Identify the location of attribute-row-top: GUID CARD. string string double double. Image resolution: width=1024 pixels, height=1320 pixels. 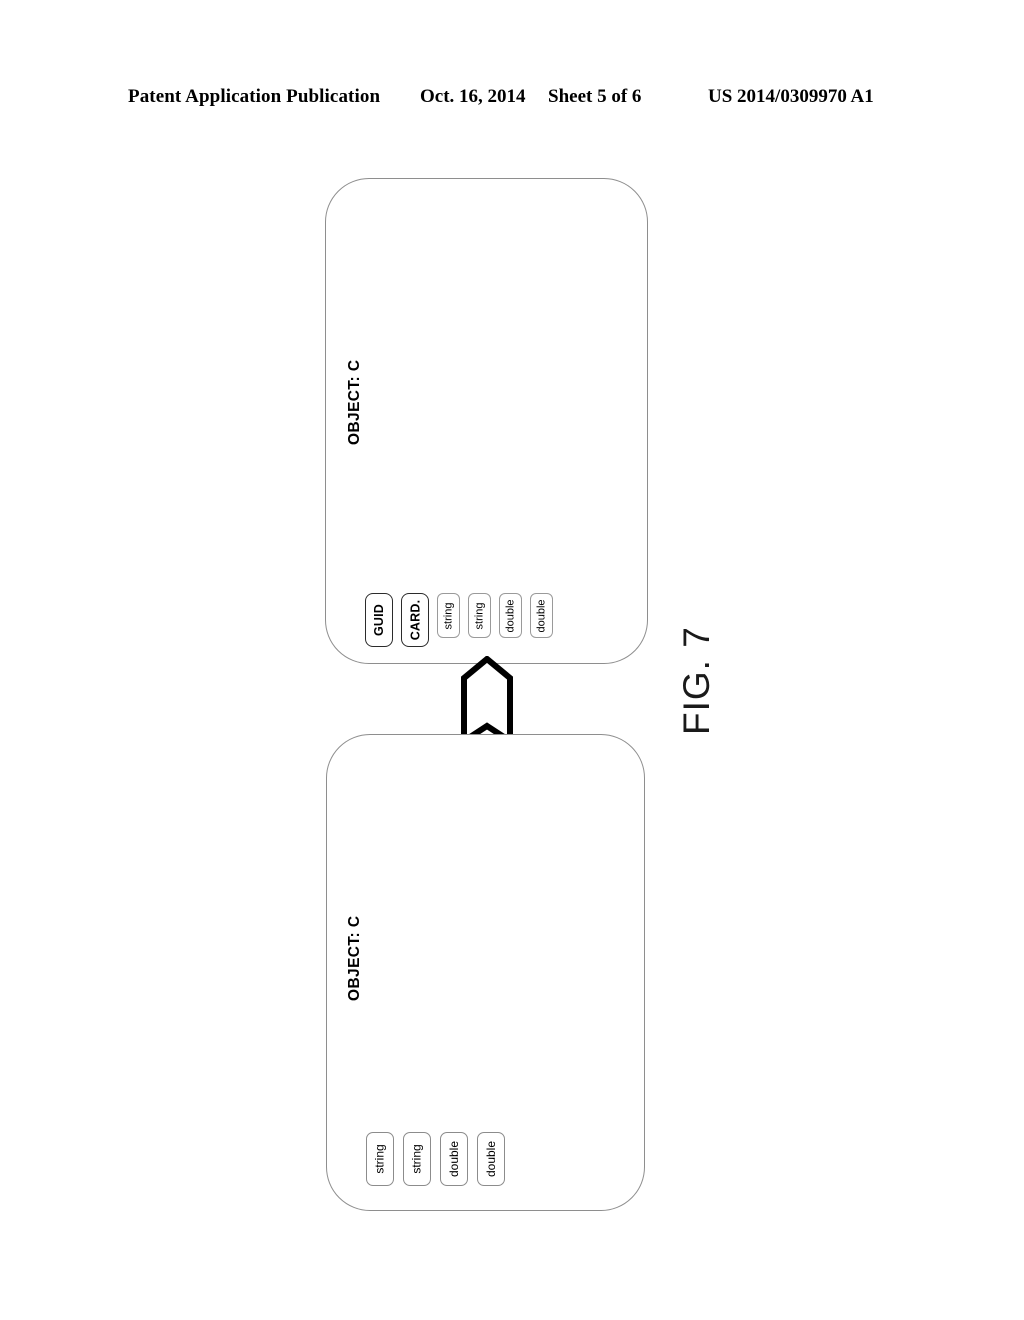
(459, 620).